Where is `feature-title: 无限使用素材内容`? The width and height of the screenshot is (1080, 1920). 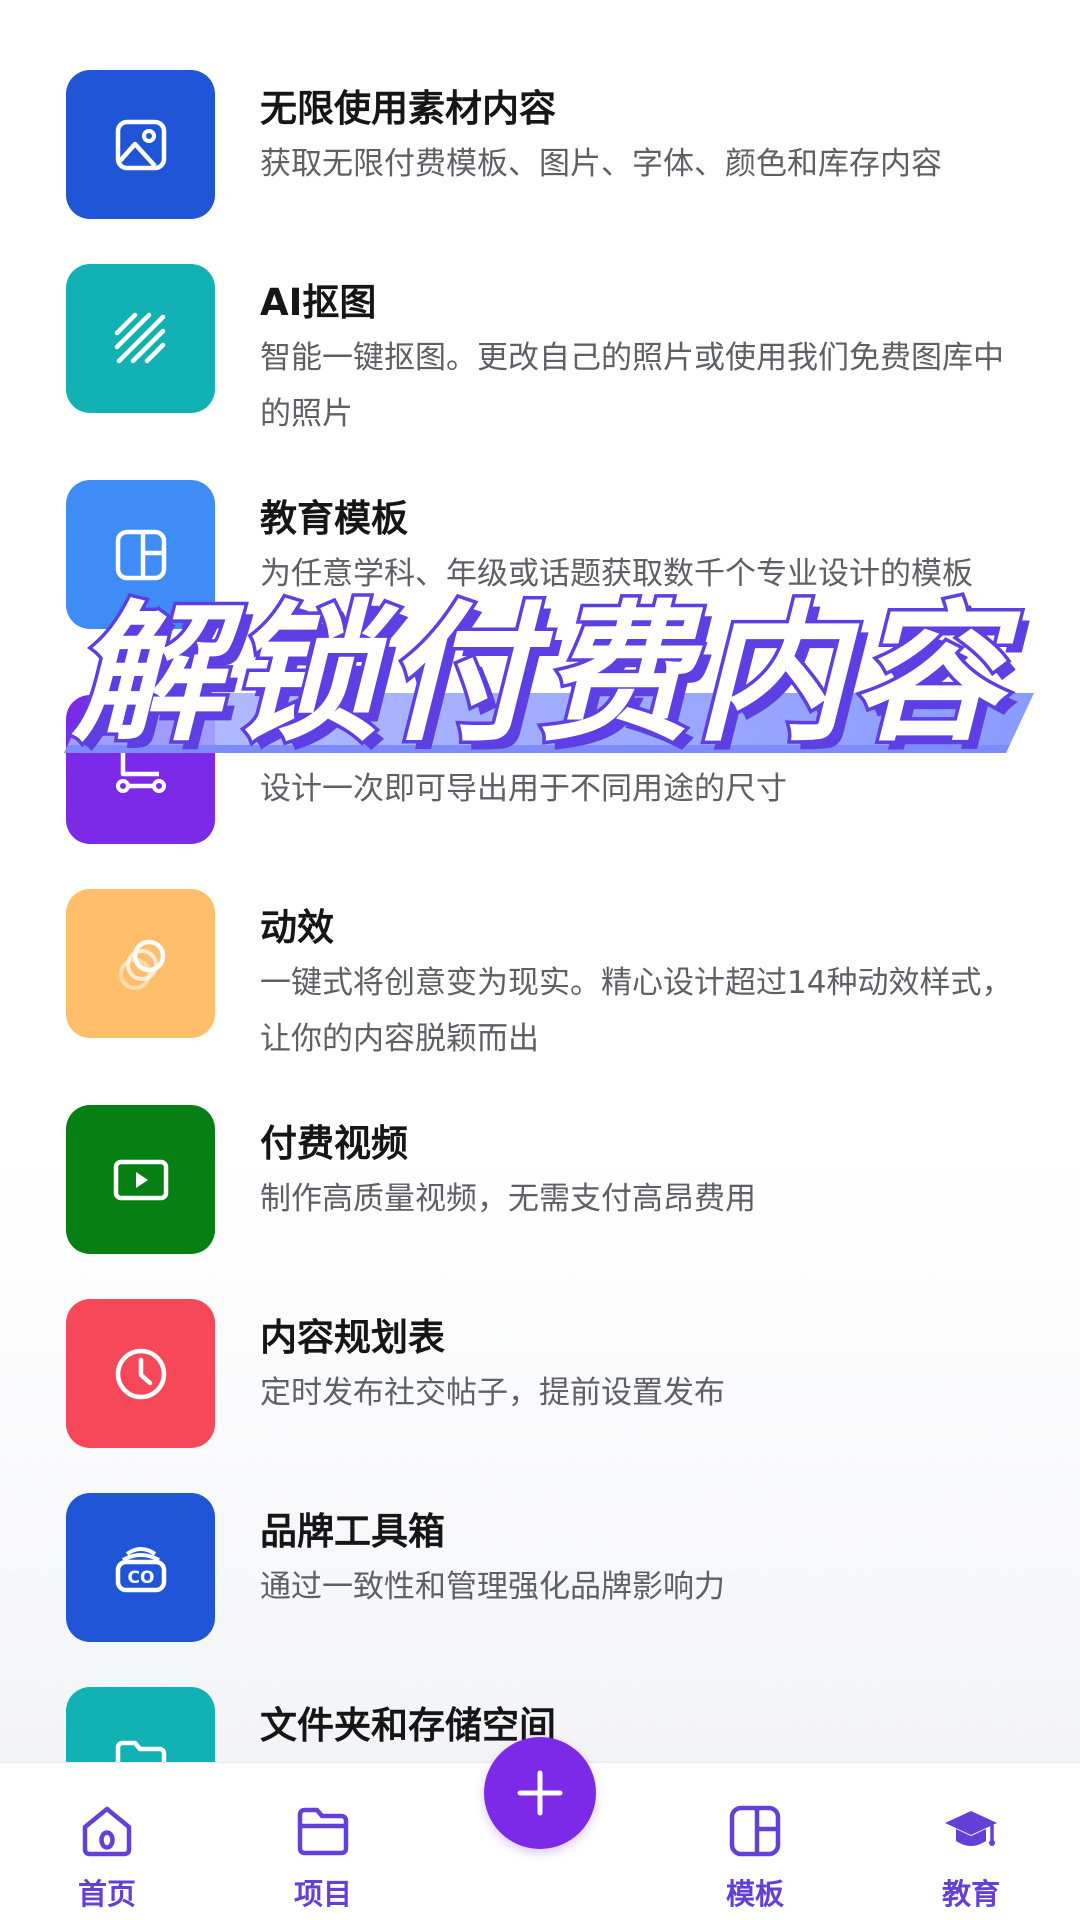 feature-title: 无限使用素材内容 is located at coordinates (408, 108).